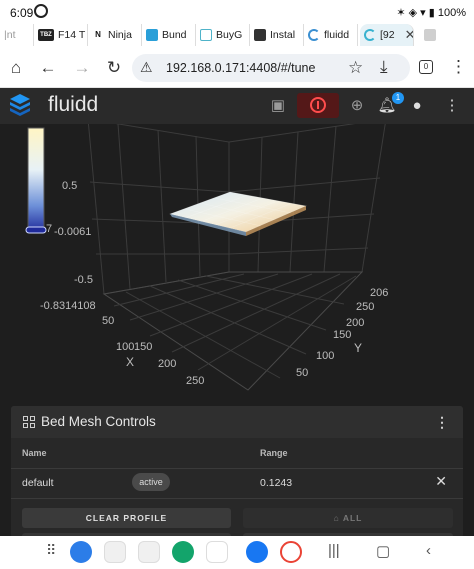 The height and width of the screenshot is (569, 474). Describe the element at coordinates (283, 35) in the screenshot. I see `tab-label: Instal` at that location.